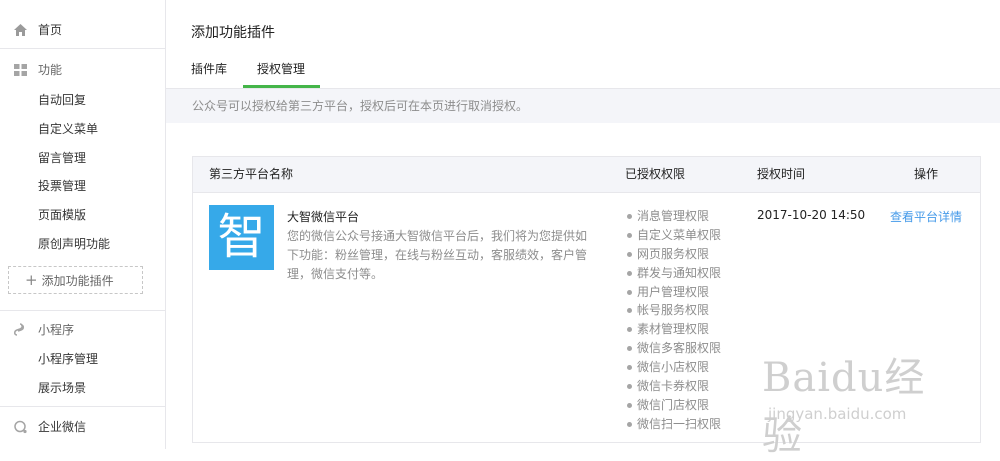  I want to click on auth-time: 2017-10-20 14:50, so click(811, 215).